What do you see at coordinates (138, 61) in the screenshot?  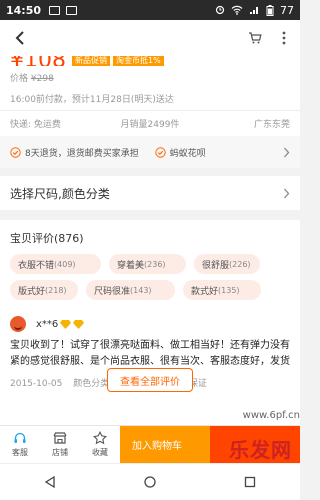 I see `promo-tag-coin: 淘金币抵1%` at bounding box center [138, 61].